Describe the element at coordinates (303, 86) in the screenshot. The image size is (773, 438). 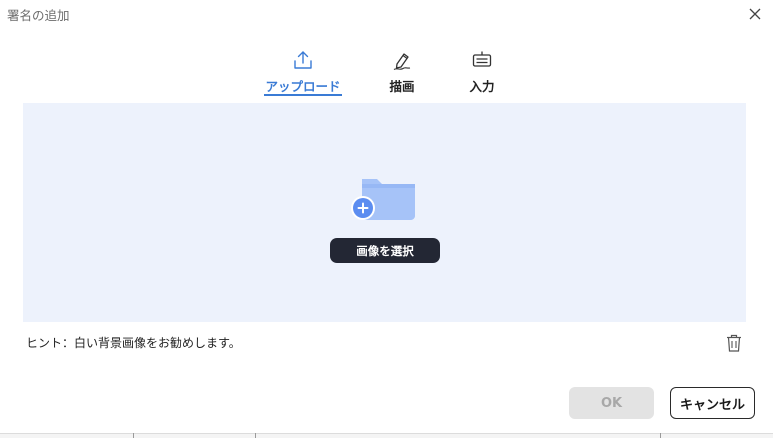
I see `tab-upload-label: アップロード` at that location.